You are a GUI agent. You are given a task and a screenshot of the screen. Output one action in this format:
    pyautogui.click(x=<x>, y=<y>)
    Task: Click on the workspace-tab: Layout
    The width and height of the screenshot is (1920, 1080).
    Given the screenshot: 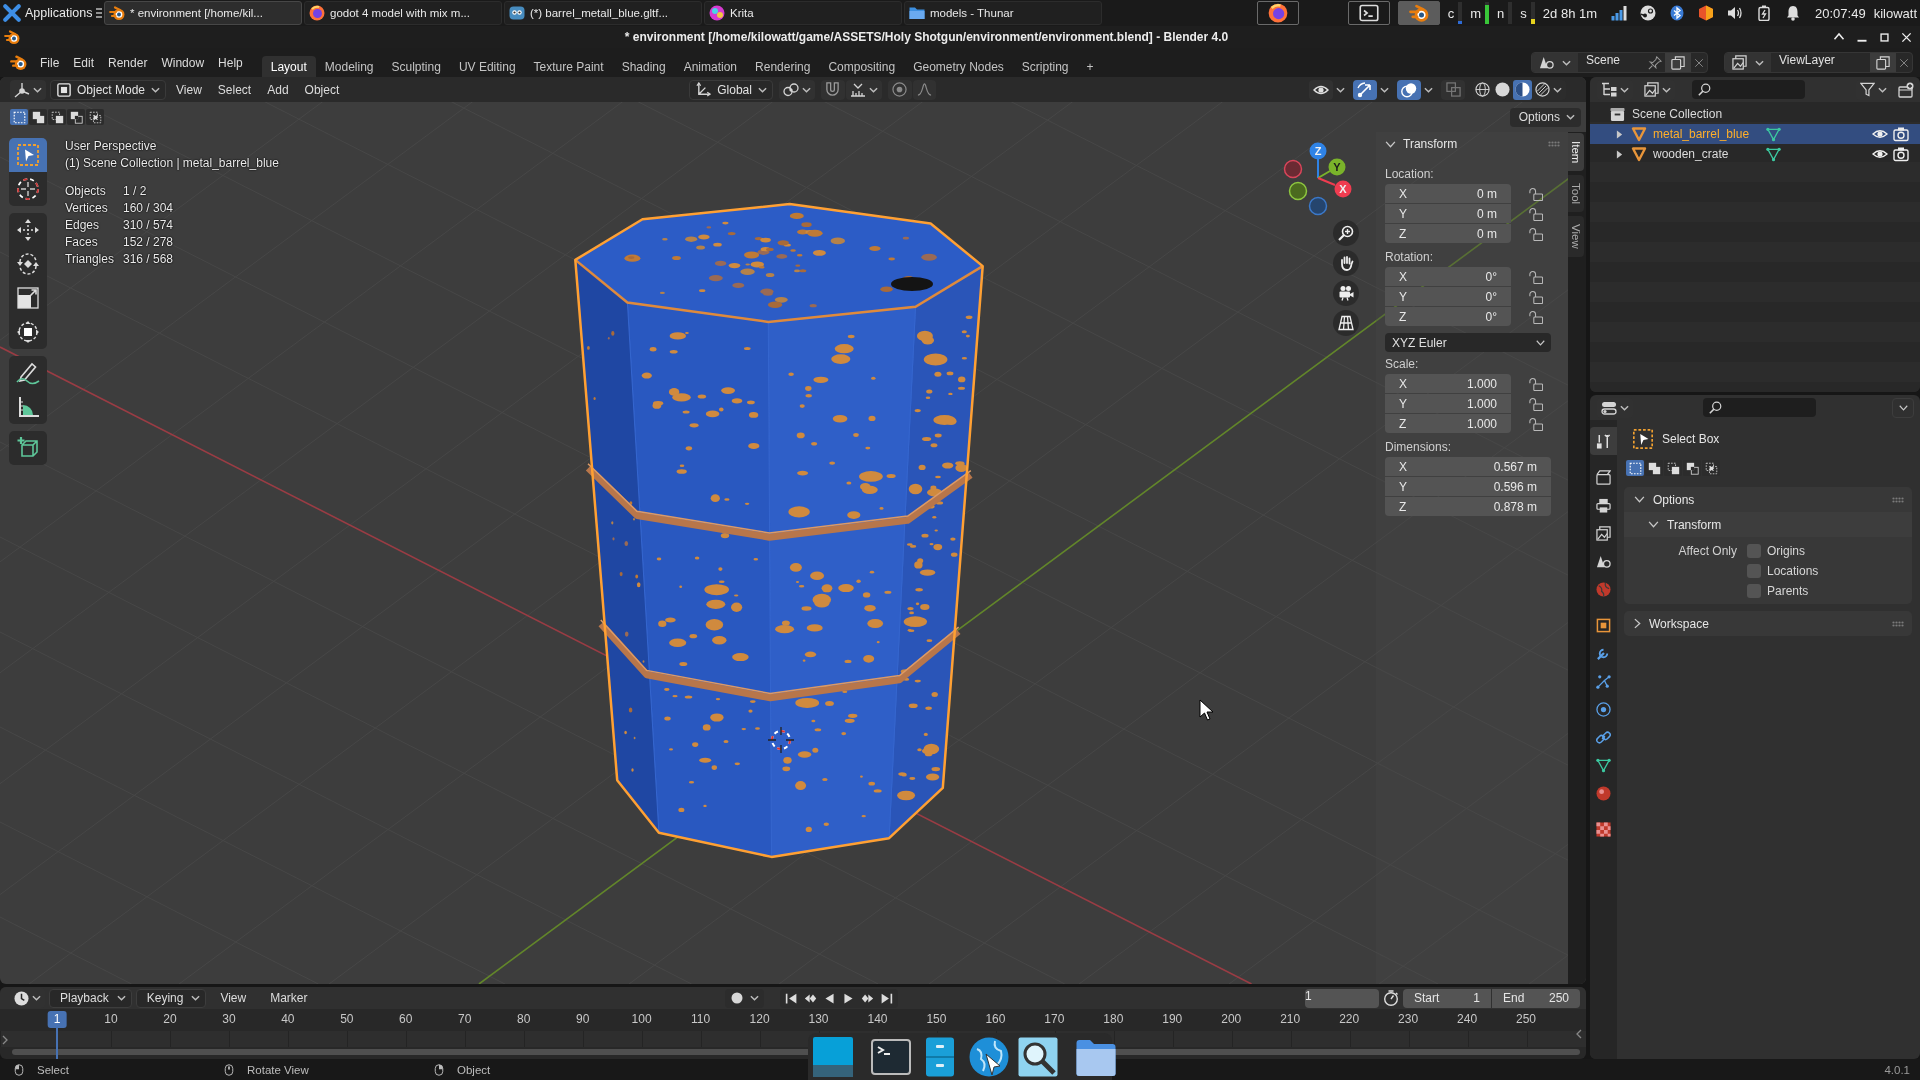 What is the action you would take?
    pyautogui.click(x=288, y=66)
    